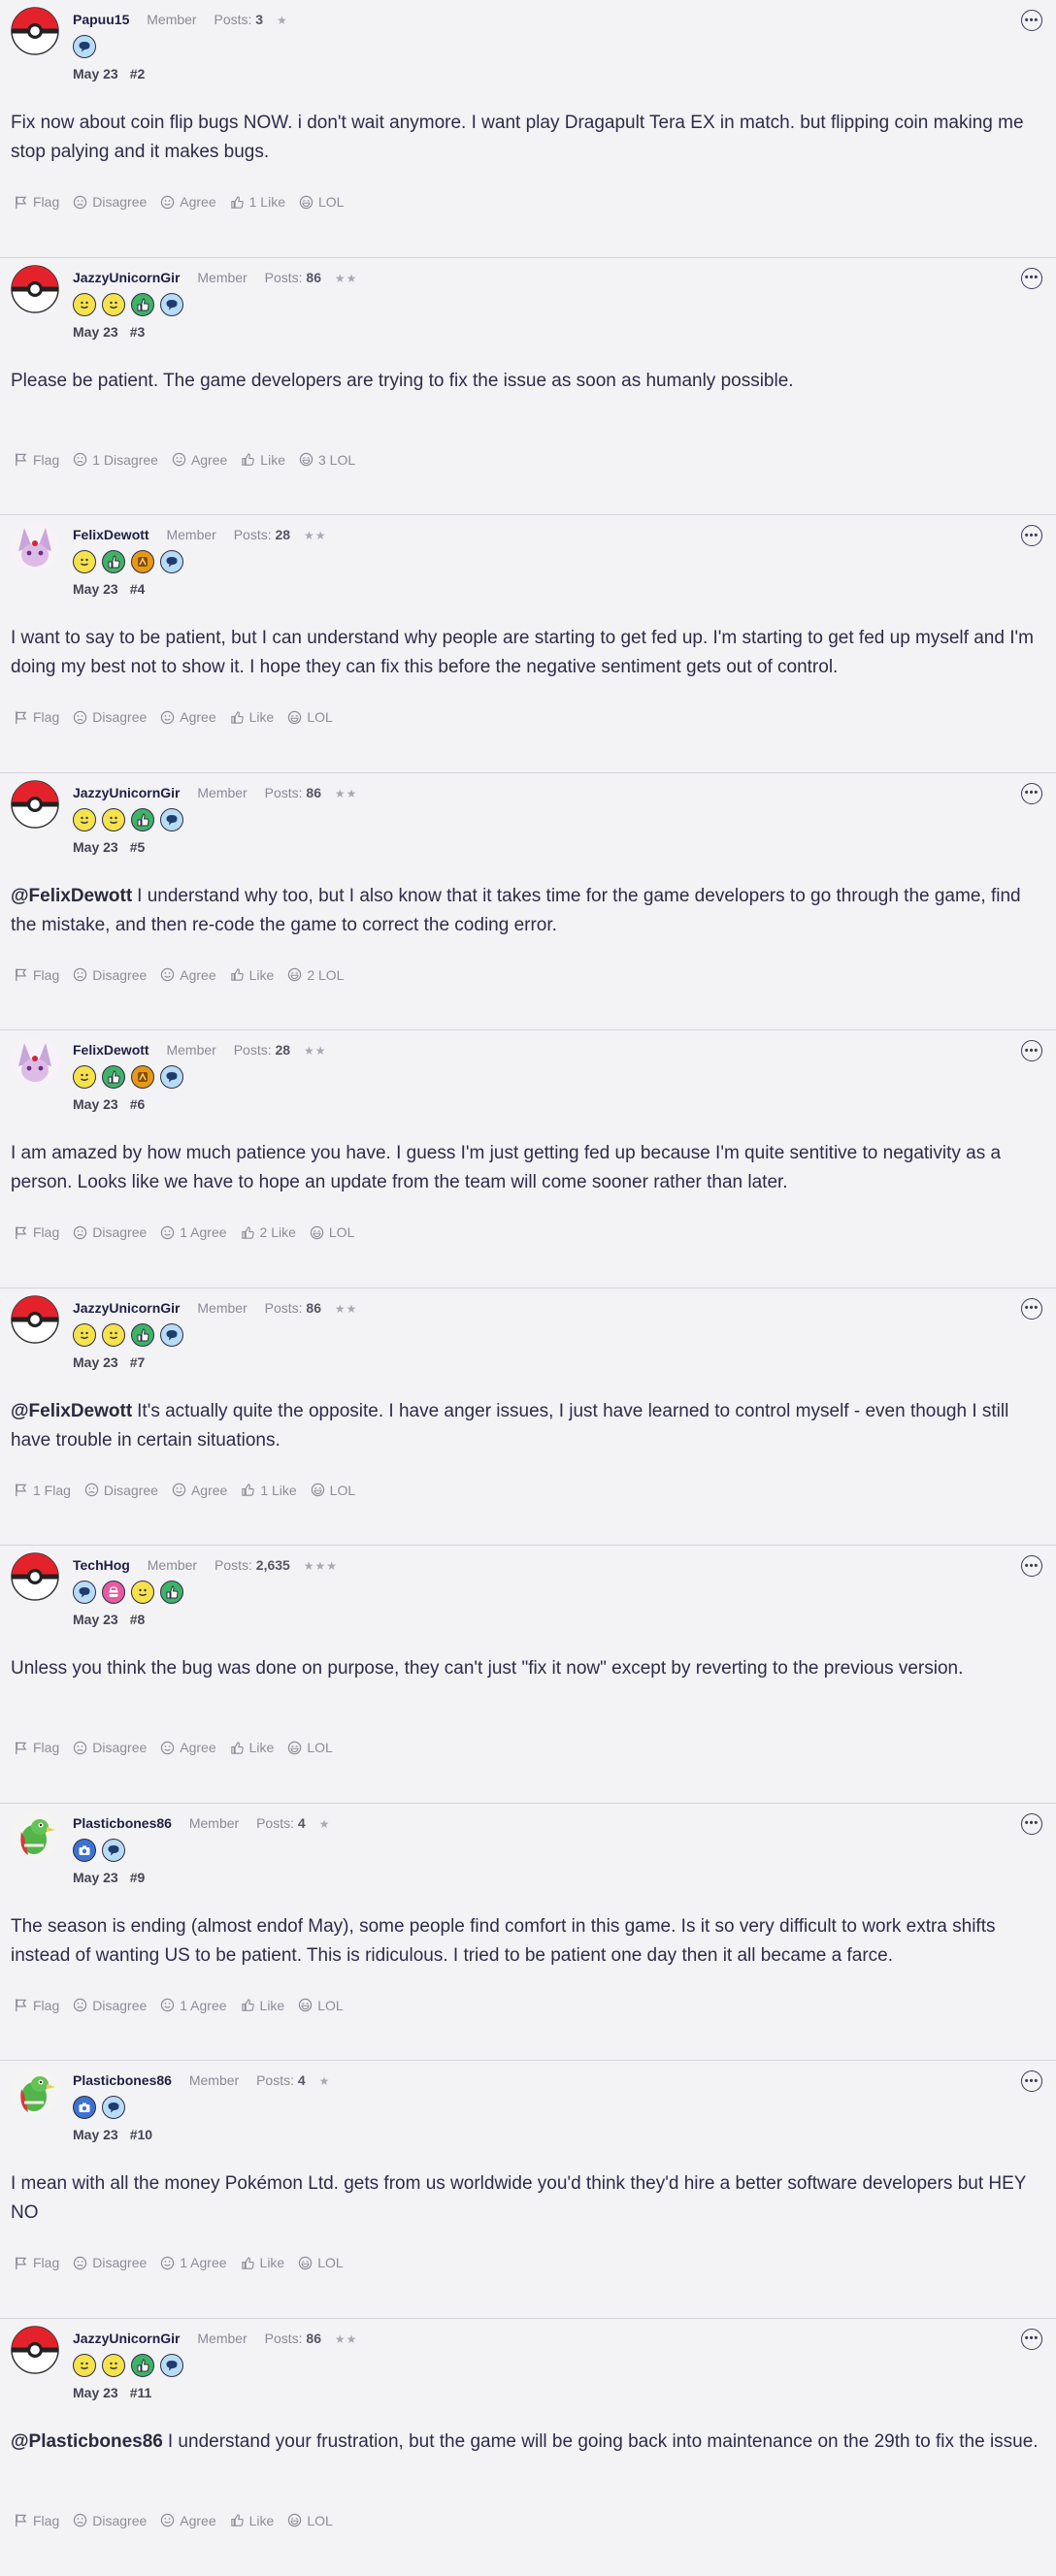 The width and height of the screenshot is (1056, 2576). What do you see at coordinates (42, 1490) in the screenshot?
I see `flag-button: 1 Flag` at bounding box center [42, 1490].